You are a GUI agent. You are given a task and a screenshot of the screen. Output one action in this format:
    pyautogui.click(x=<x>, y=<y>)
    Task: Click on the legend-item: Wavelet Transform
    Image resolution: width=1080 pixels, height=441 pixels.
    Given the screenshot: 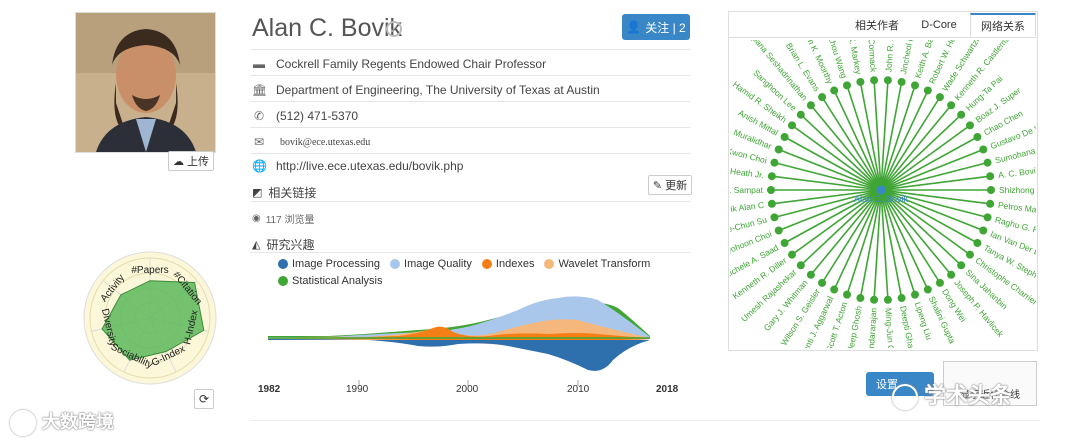 What is the action you would take?
    pyautogui.click(x=597, y=264)
    